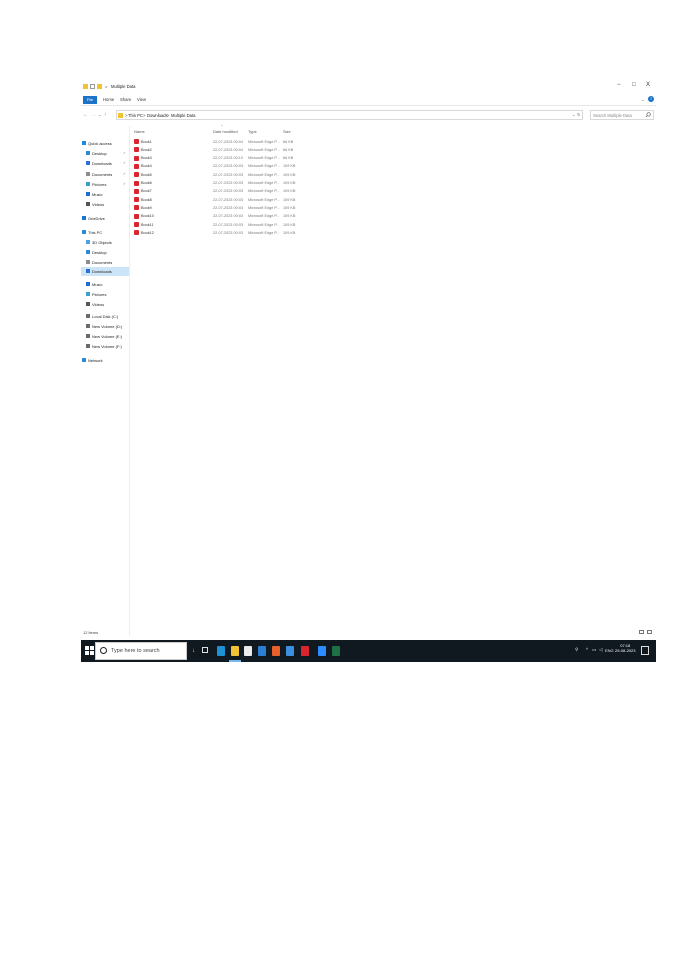 This screenshot has height=962, width=680. I want to click on nav-item: Local Disk (C:), so click(105, 316).